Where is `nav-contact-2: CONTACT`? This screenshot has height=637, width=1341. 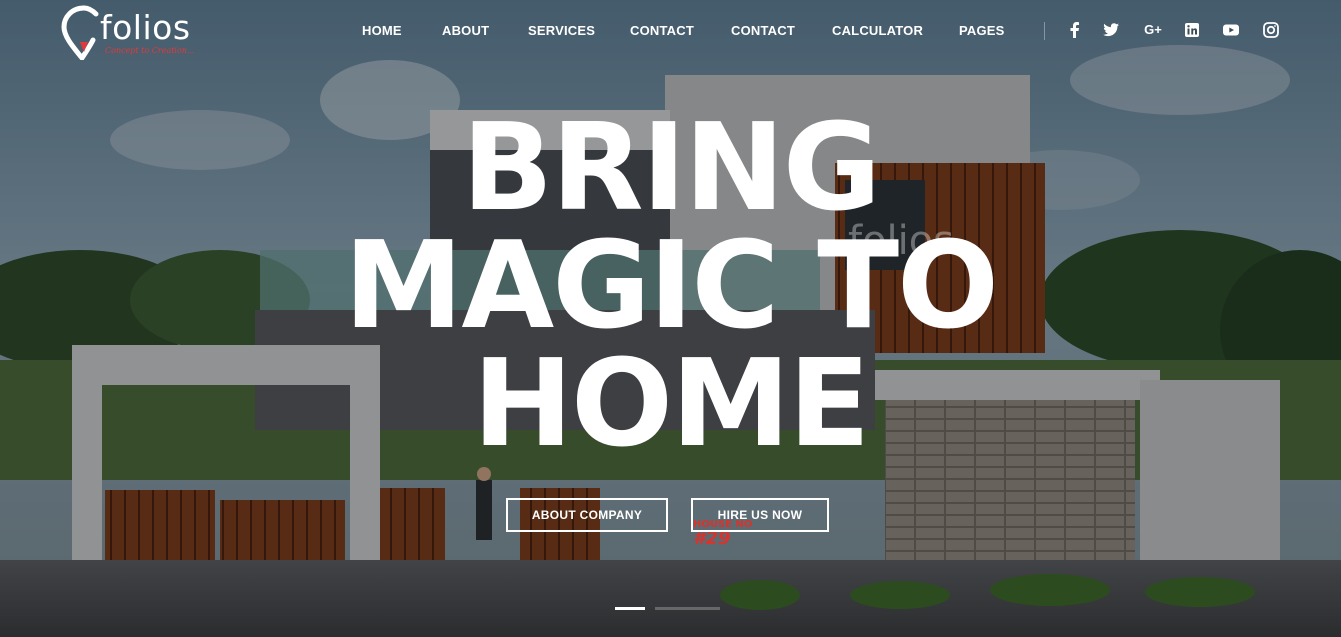 nav-contact-2: CONTACT is located at coordinates (763, 31).